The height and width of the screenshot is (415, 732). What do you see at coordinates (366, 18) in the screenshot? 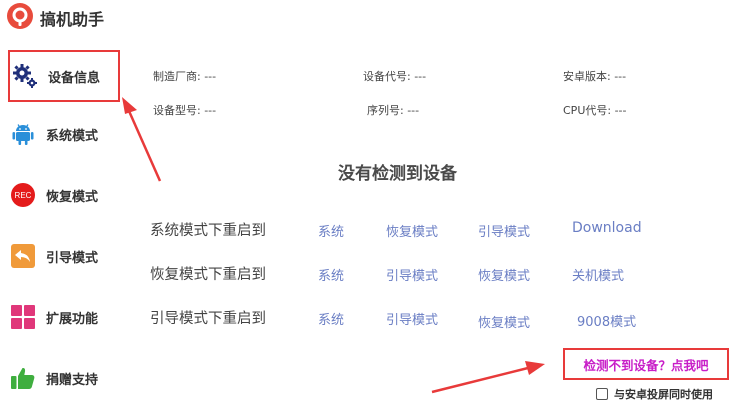
I see `app-header: 搞机助手` at bounding box center [366, 18].